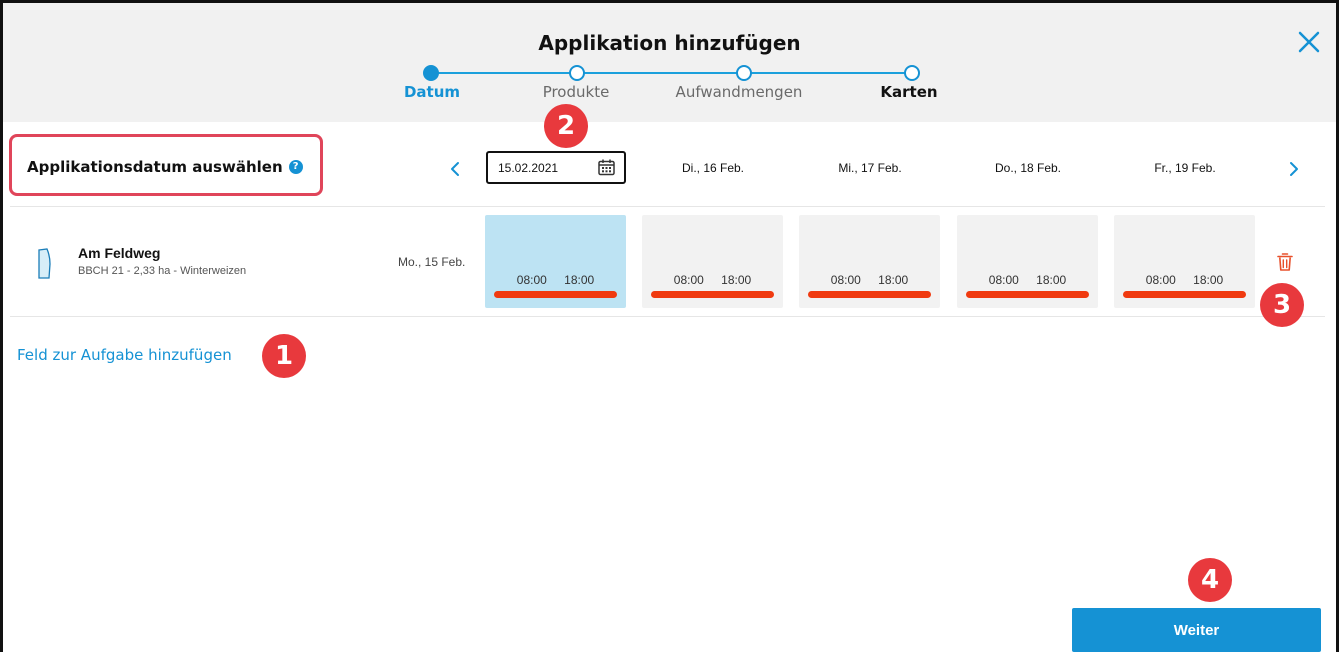  I want to click on date-section-label: Applikationsdatum auswählen ?, so click(165, 167).